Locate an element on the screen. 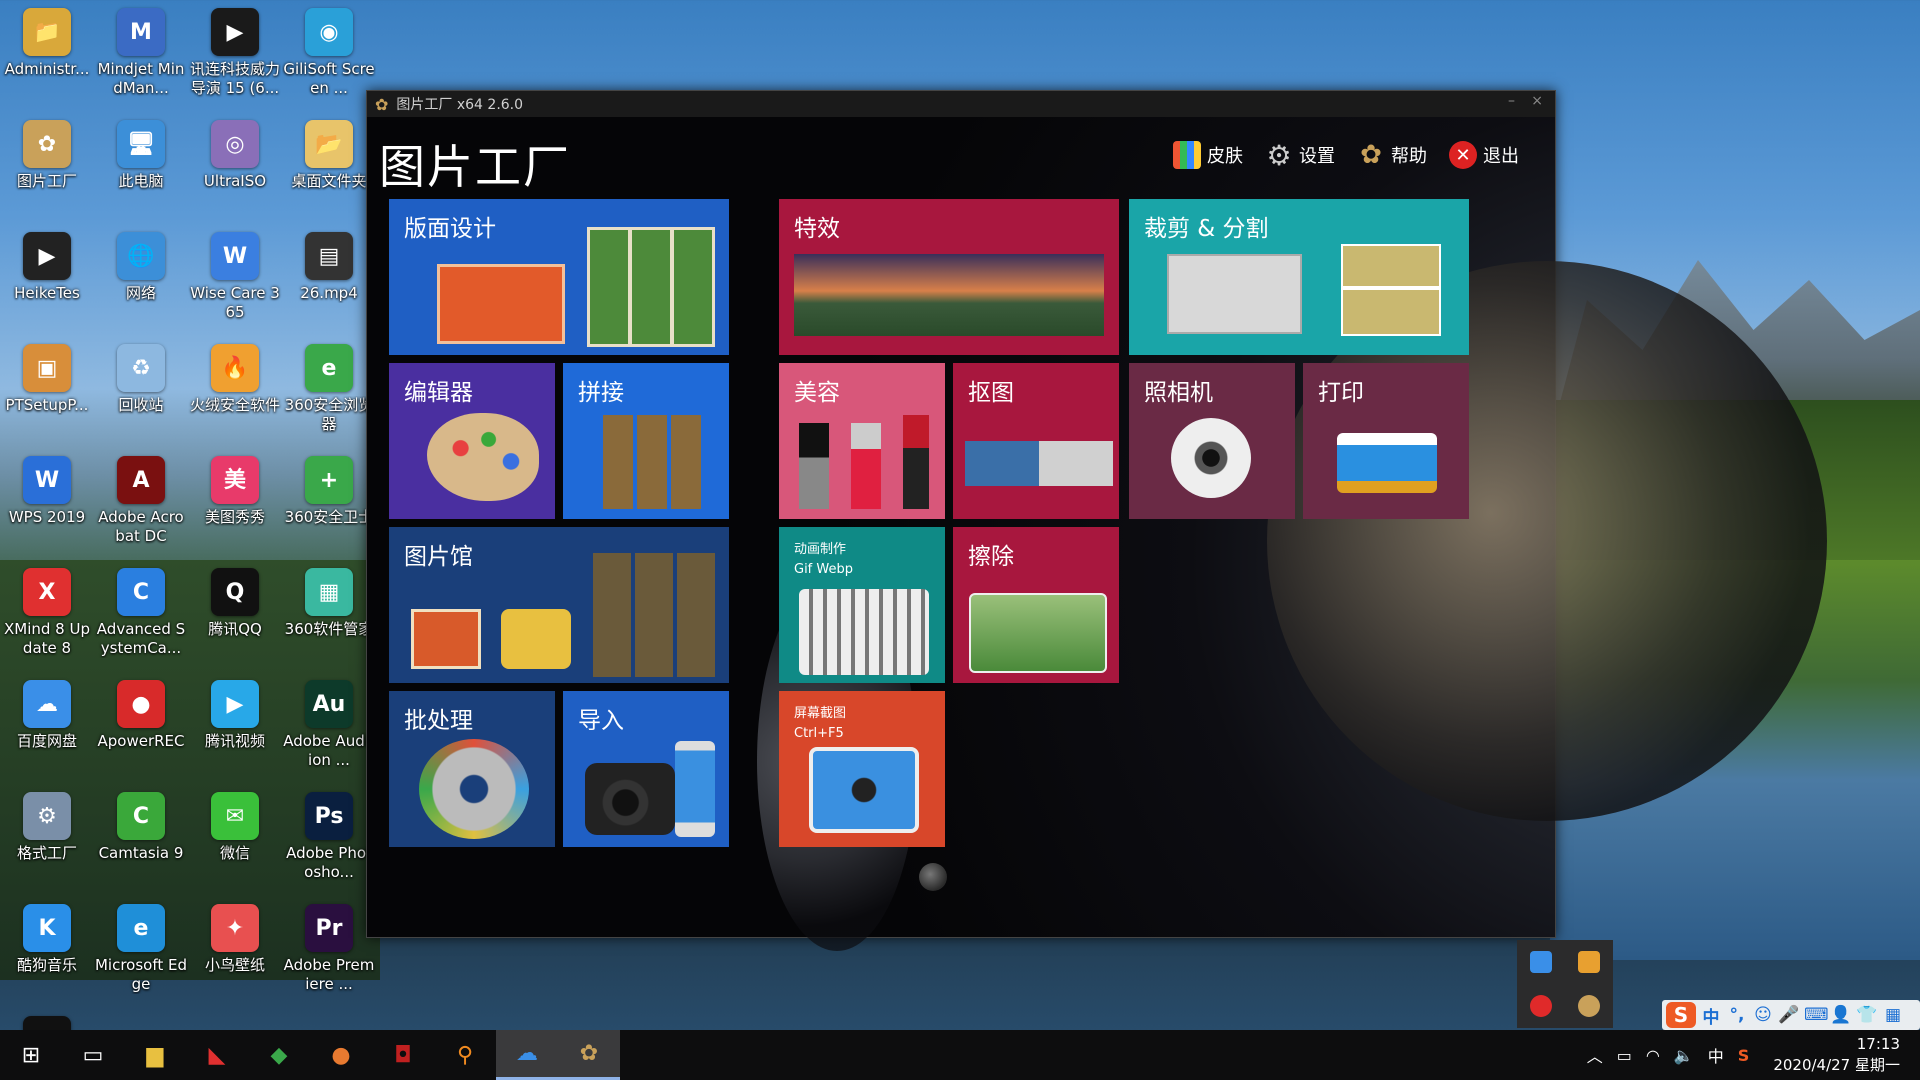 This screenshot has width=1920, height=1080. skin-button: 皮肤 is located at coordinates (1208, 155).